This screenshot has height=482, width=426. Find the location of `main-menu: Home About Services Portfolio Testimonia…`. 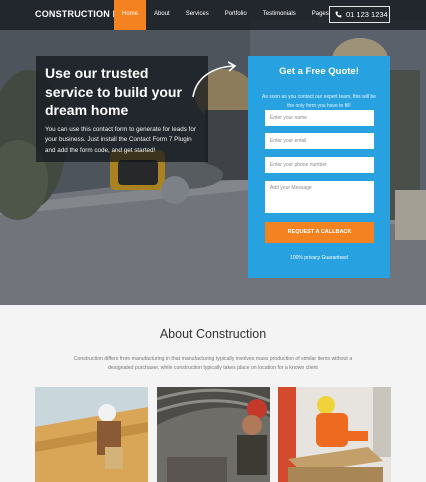

main-menu: Home About Services Portfolio Testimonia… is located at coordinates (225, 15).